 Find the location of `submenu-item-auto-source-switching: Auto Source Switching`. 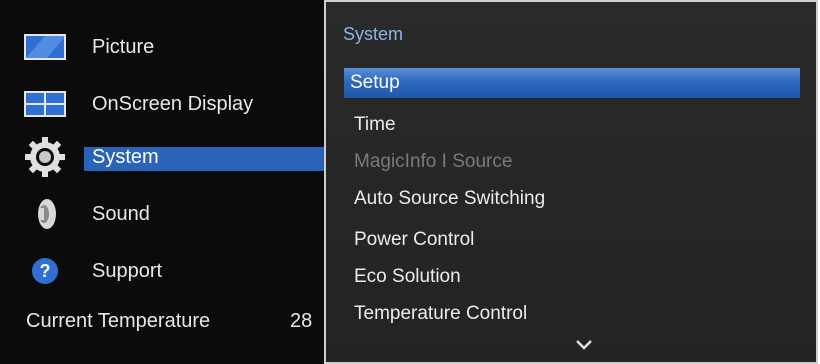

submenu-item-auto-source-switching: Auto Source Switching is located at coordinates (449, 199).